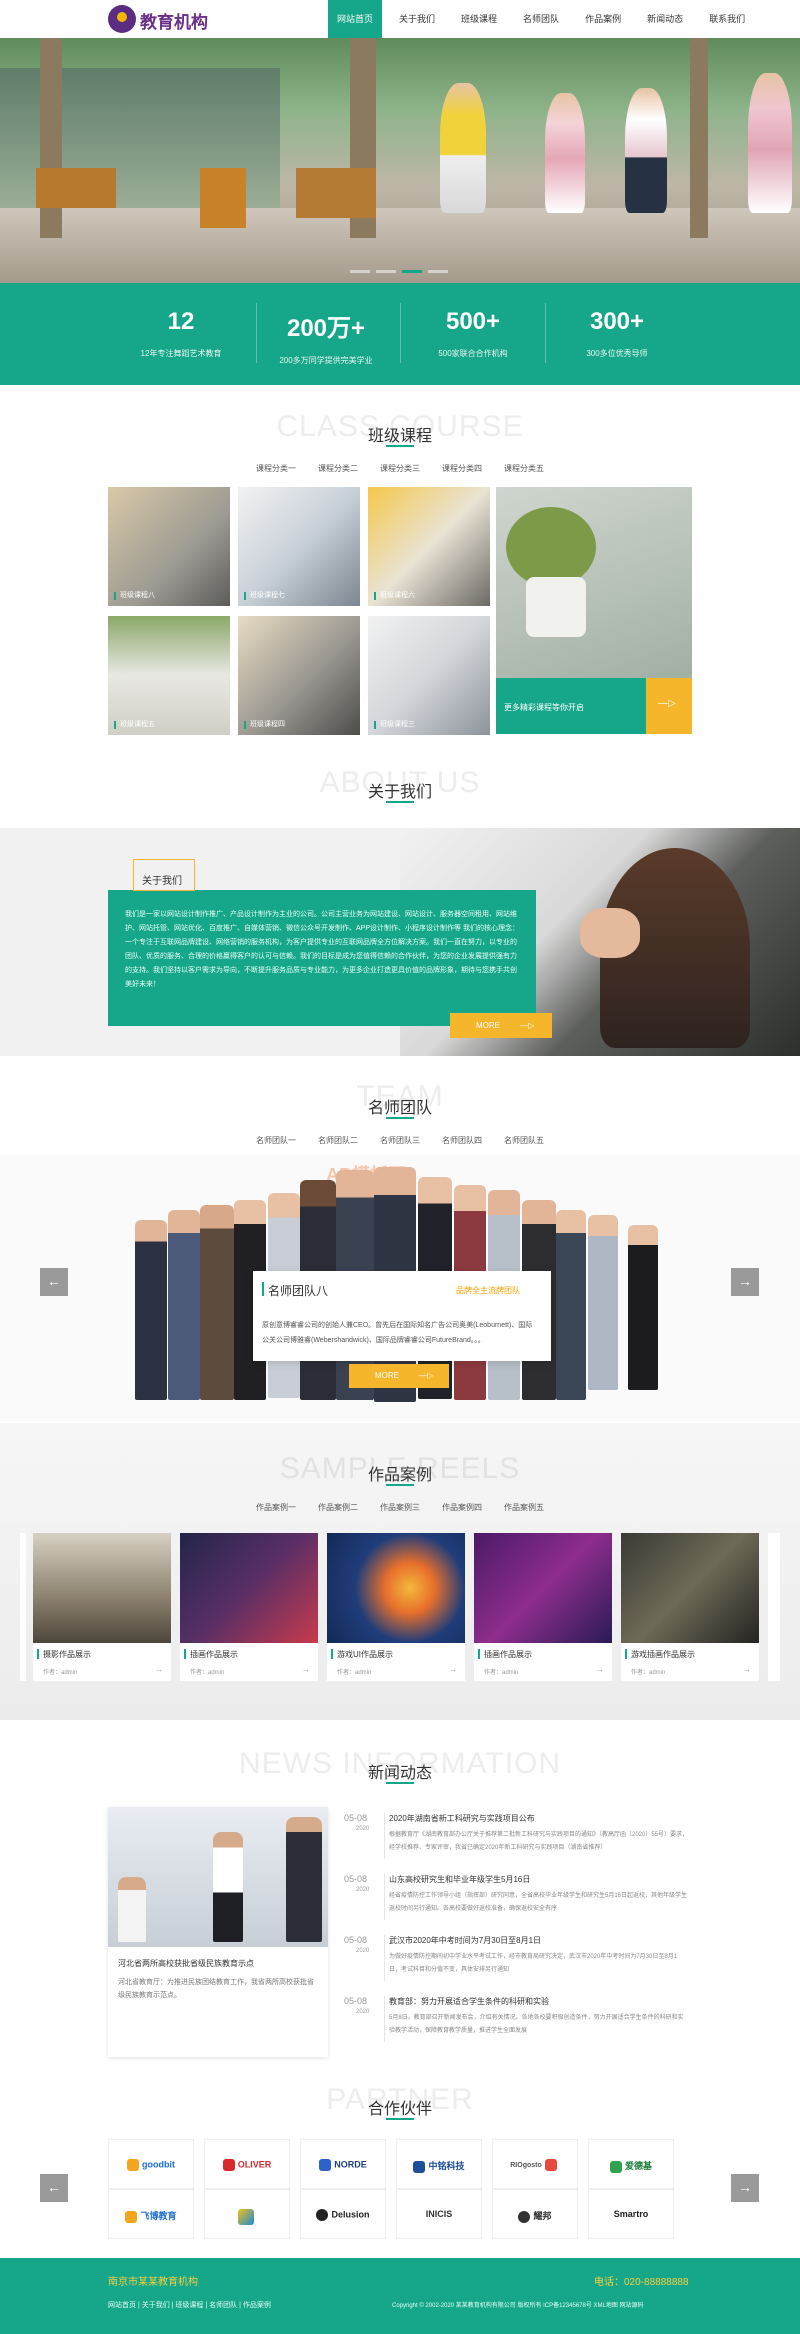 The image size is (800, 2334). Describe the element at coordinates (429, 546) in the screenshot. I see `course-card: 班级课程六` at that location.